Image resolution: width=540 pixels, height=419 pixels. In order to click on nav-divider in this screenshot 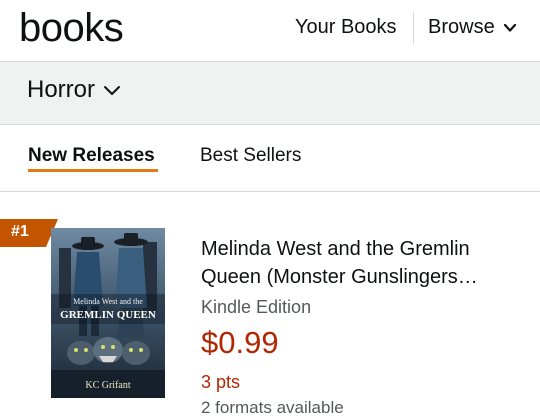, I will do `click(413, 28)`.